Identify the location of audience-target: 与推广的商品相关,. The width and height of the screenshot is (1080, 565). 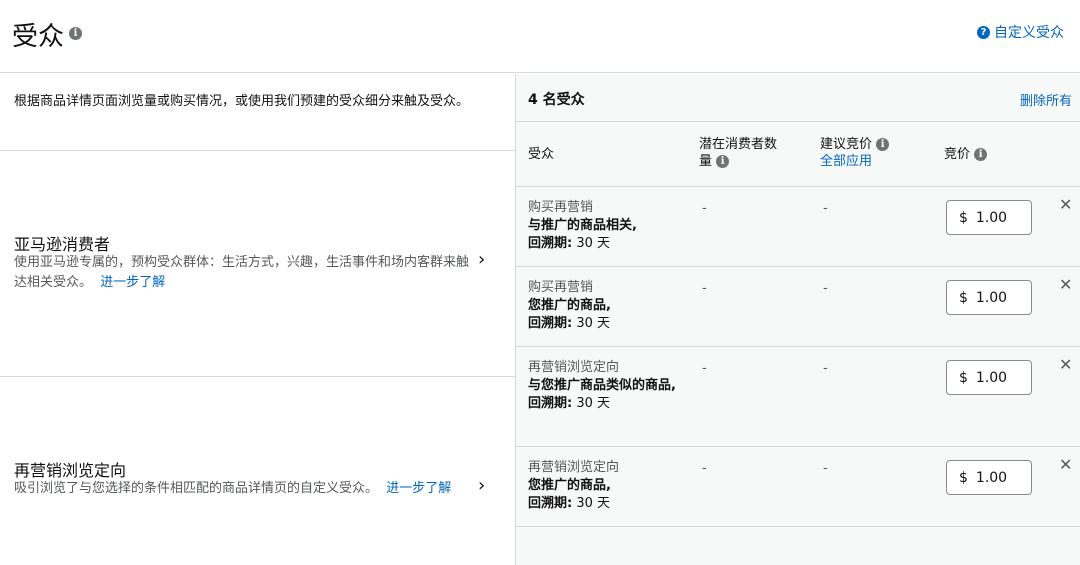
(582, 225).